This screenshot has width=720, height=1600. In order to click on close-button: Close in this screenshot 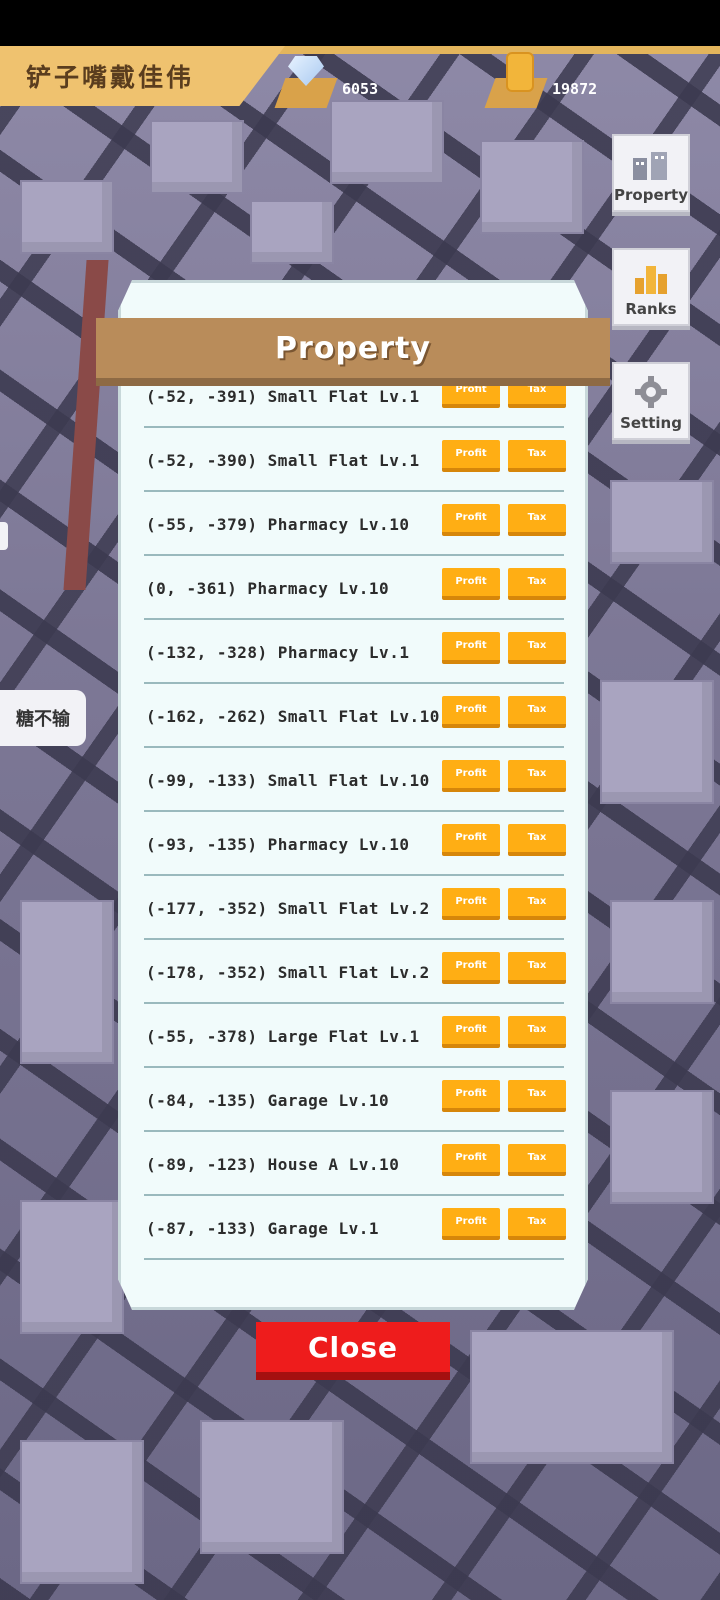, I will do `click(353, 1351)`.